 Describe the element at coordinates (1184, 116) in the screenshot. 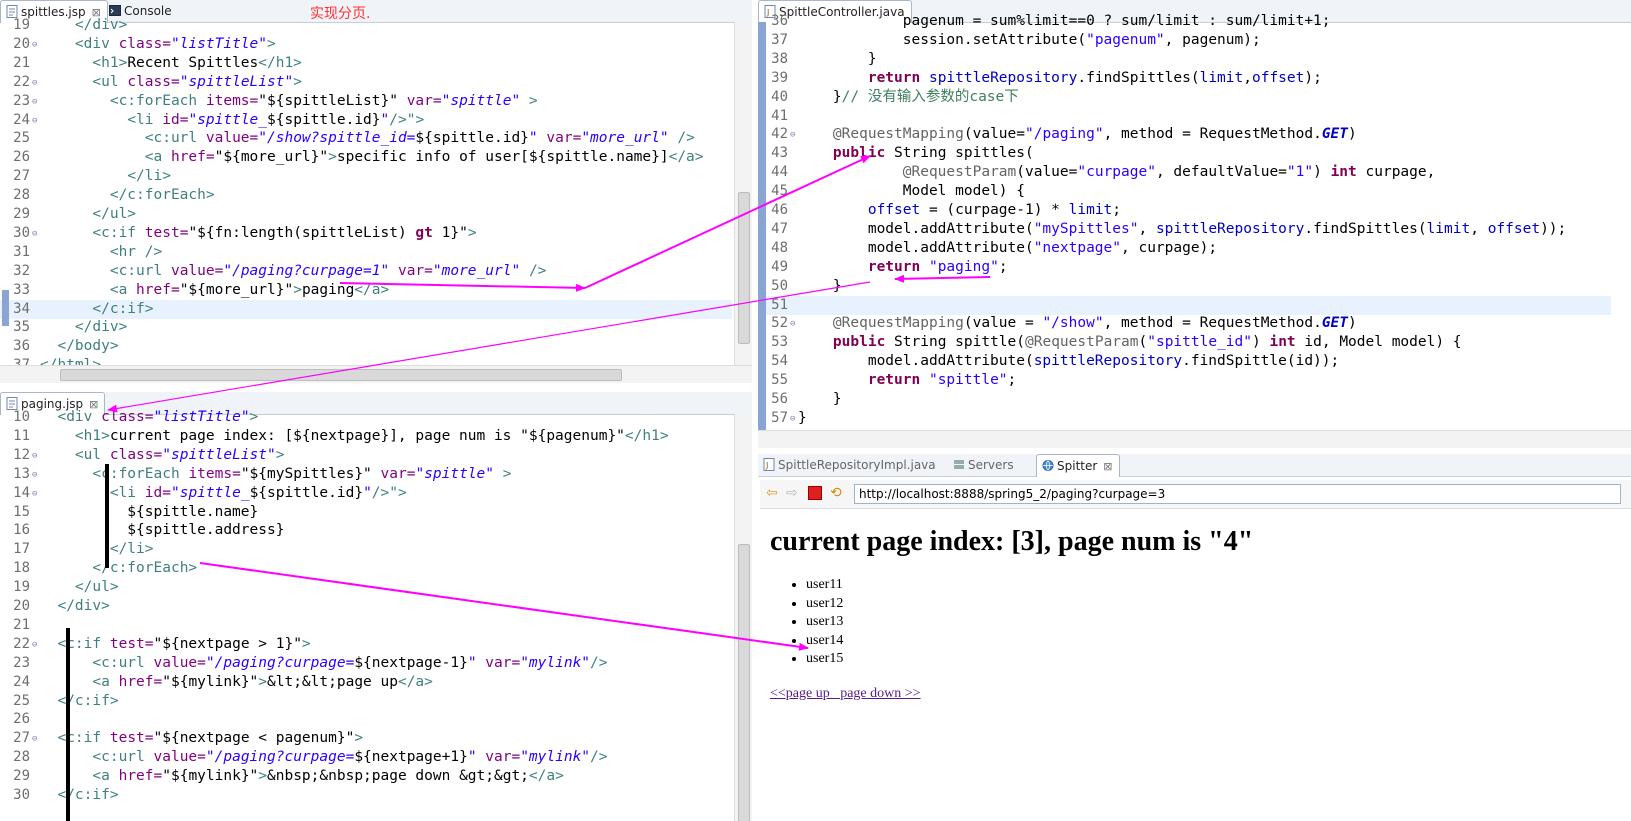

I see `code-line: 41` at that location.